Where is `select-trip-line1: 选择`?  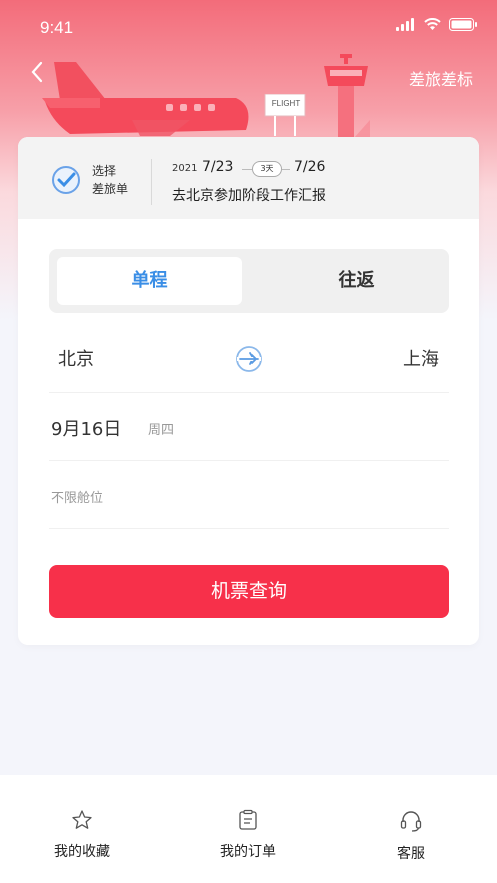 select-trip-line1: 选择 is located at coordinates (104, 171).